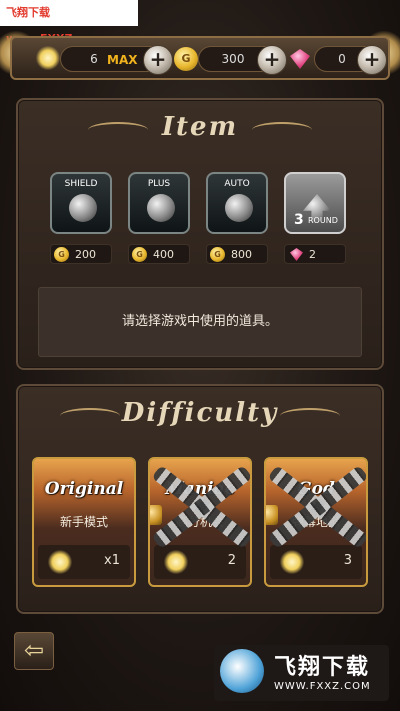 This screenshot has width=400, height=711. I want to click on round-price-value: 2, so click(312, 254).